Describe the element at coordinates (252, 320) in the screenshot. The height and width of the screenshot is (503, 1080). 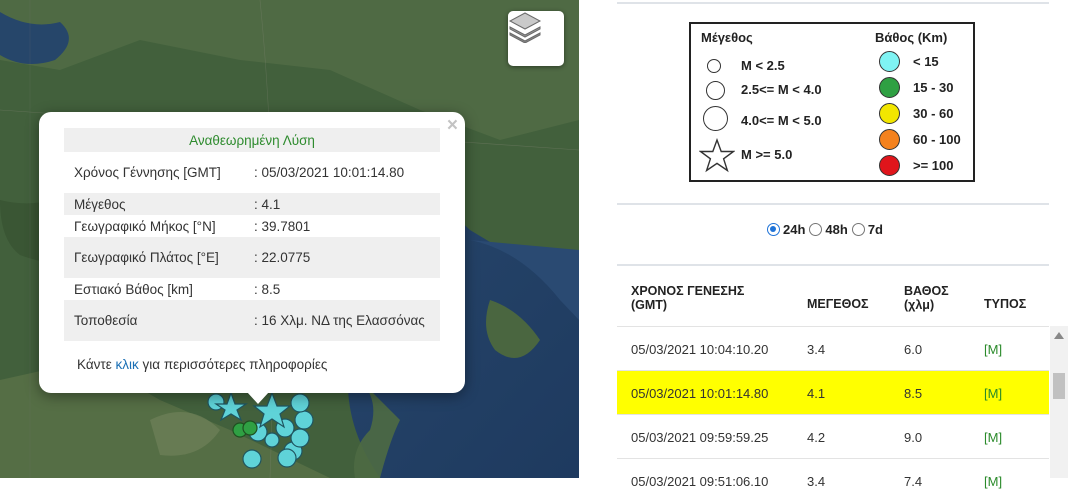
I see `popup-row-location: Τοποθεσία : 16 Χλμ. ΝΔ της Ελασσόνας` at that location.